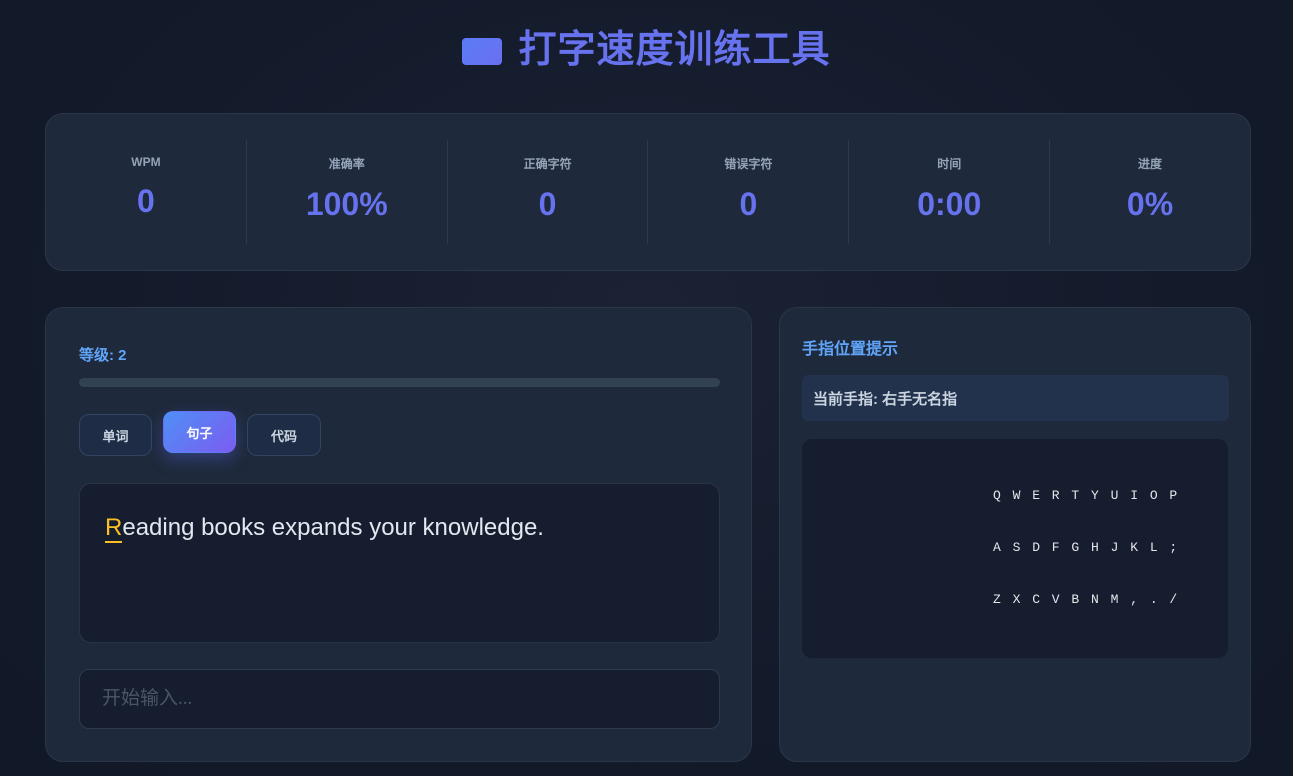 The height and width of the screenshot is (776, 1293). What do you see at coordinates (346, 164) in the screenshot?
I see `stat-label: 准确率` at bounding box center [346, 164].